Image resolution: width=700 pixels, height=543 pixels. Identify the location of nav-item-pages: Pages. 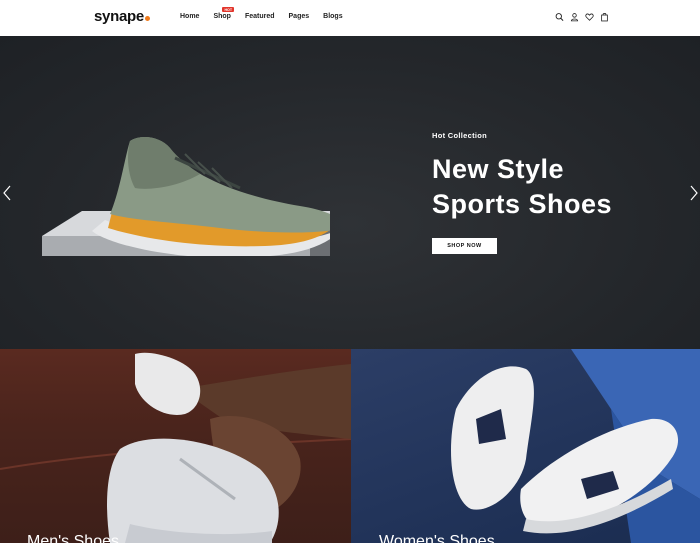
(299, 16).